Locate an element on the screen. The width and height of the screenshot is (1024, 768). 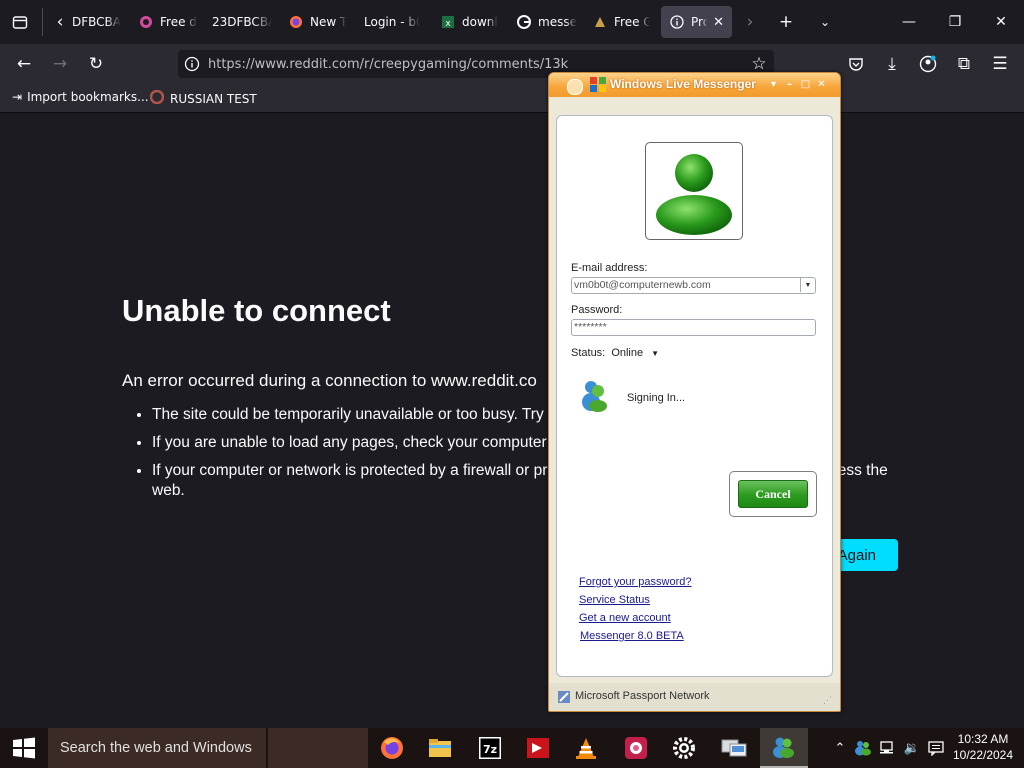
avatar is located at coordinates (694, 191).